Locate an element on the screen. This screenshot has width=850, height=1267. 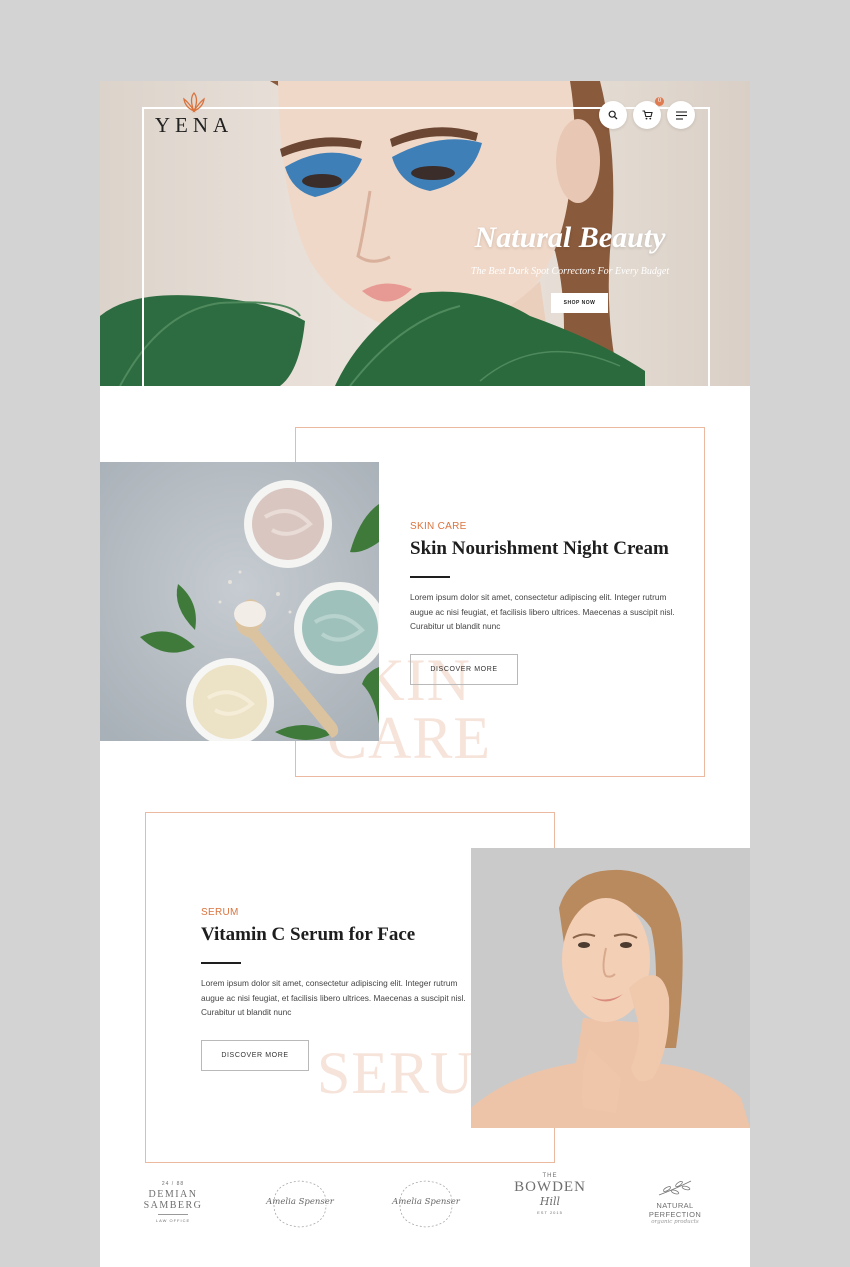
header-actions: 0 is located at coordinates (647, 113).